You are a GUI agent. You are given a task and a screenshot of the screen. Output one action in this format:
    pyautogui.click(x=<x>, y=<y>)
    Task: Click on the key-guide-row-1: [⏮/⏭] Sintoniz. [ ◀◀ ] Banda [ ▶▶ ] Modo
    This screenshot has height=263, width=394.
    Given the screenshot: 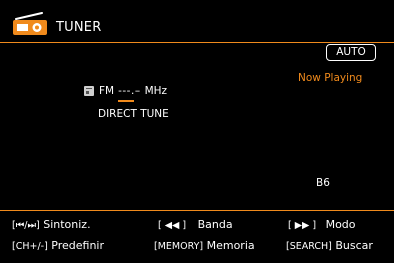 What is the action you would take?
    pyautogui.click(x=197, y=225)
    